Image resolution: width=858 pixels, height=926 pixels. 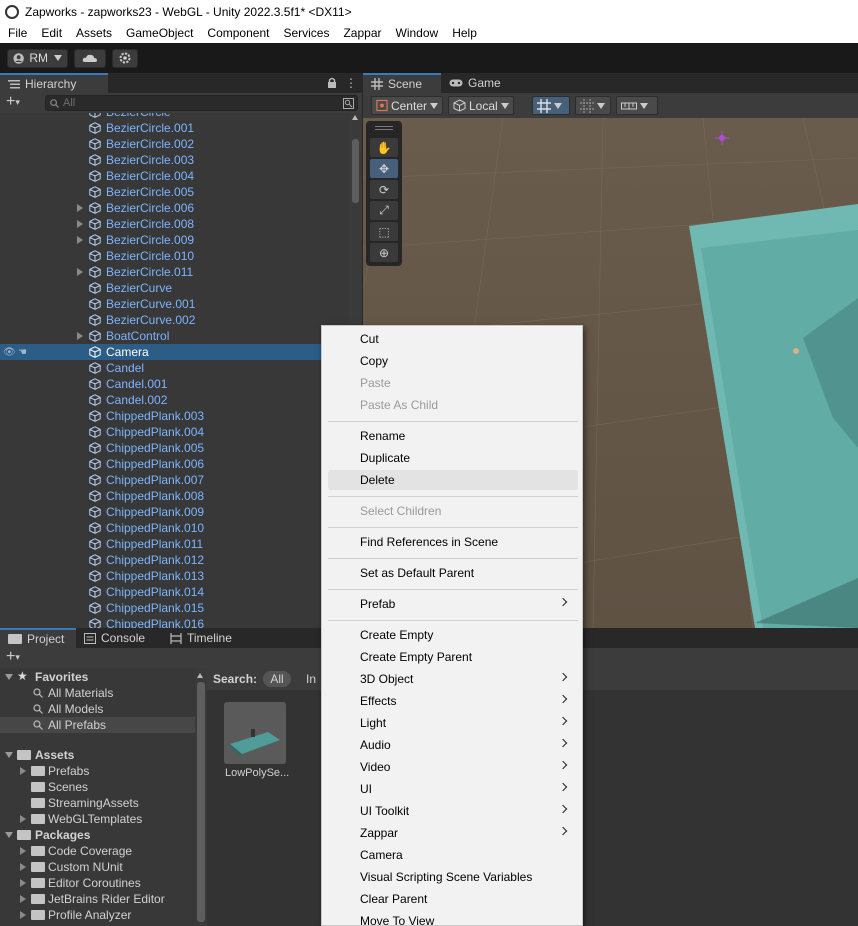 What do you see at coordinates (174, 272) in the screenshot?
I see `hierarchy-item: BezierCircle.011` at bounding box center [174, 272].